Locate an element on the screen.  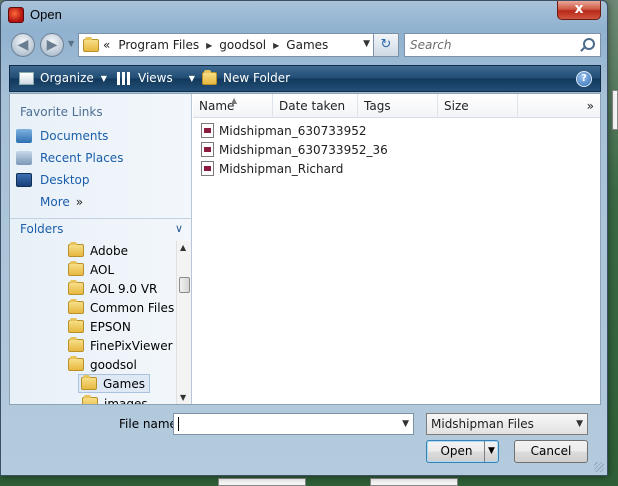
favorite-documents: Documents is located at coordinates (62, 136).